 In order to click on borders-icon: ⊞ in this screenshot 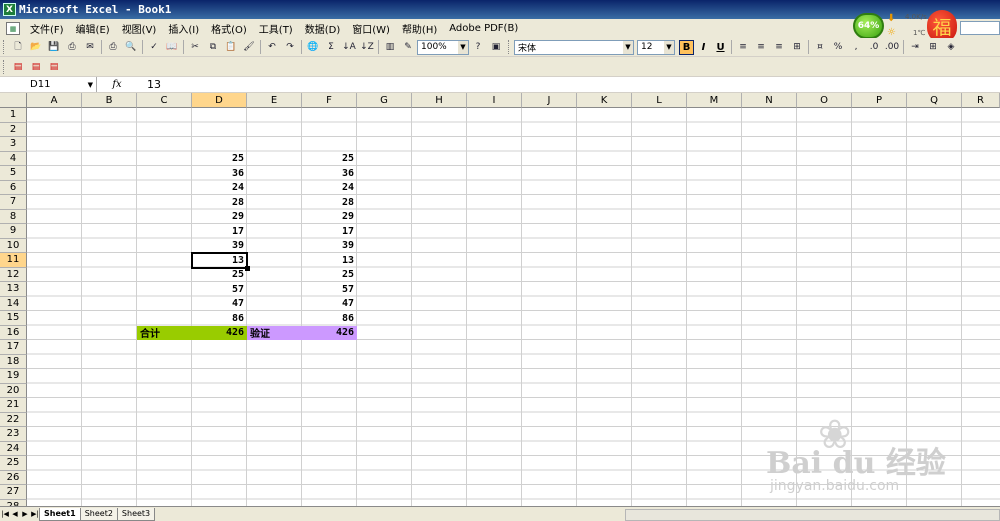, I will do `click(933, 47)`.